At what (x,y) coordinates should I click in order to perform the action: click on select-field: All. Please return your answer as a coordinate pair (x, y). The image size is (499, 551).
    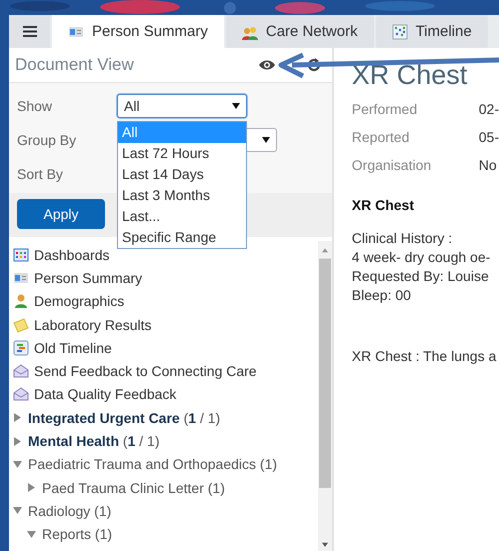
    Looking at the image, I should click on (182, 106).